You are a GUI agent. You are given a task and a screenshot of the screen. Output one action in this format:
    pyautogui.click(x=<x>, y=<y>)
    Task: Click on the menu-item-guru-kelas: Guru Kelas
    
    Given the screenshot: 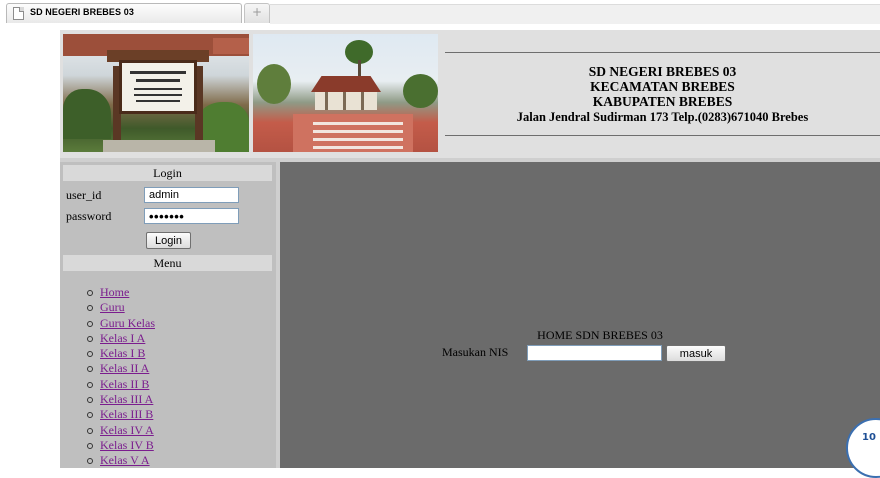 What is the action you would take?
    pyautogui.click(x=120, y=323)
    